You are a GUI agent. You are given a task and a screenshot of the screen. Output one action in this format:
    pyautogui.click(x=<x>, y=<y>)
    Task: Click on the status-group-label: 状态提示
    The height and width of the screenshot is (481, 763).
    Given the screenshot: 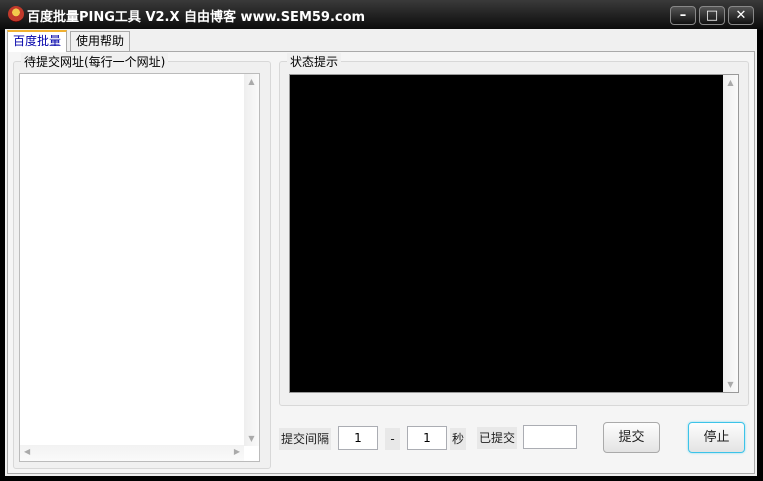 What is the action you would take?
    pyautogui.click(x=314, y=61)
    